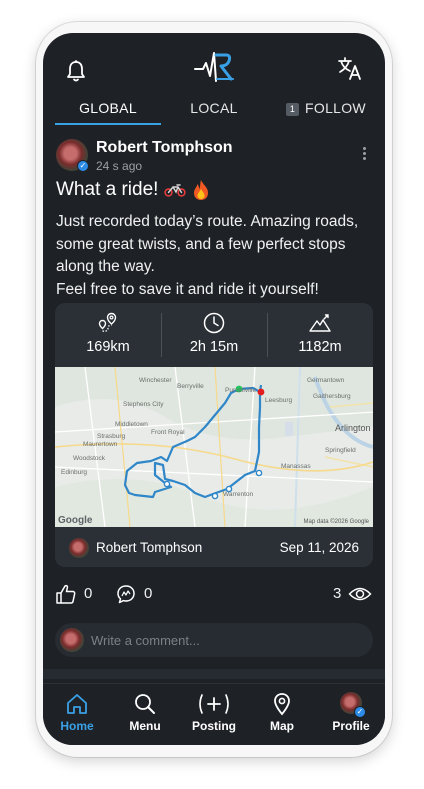  I want to click on comment-box, so click(214, 640).